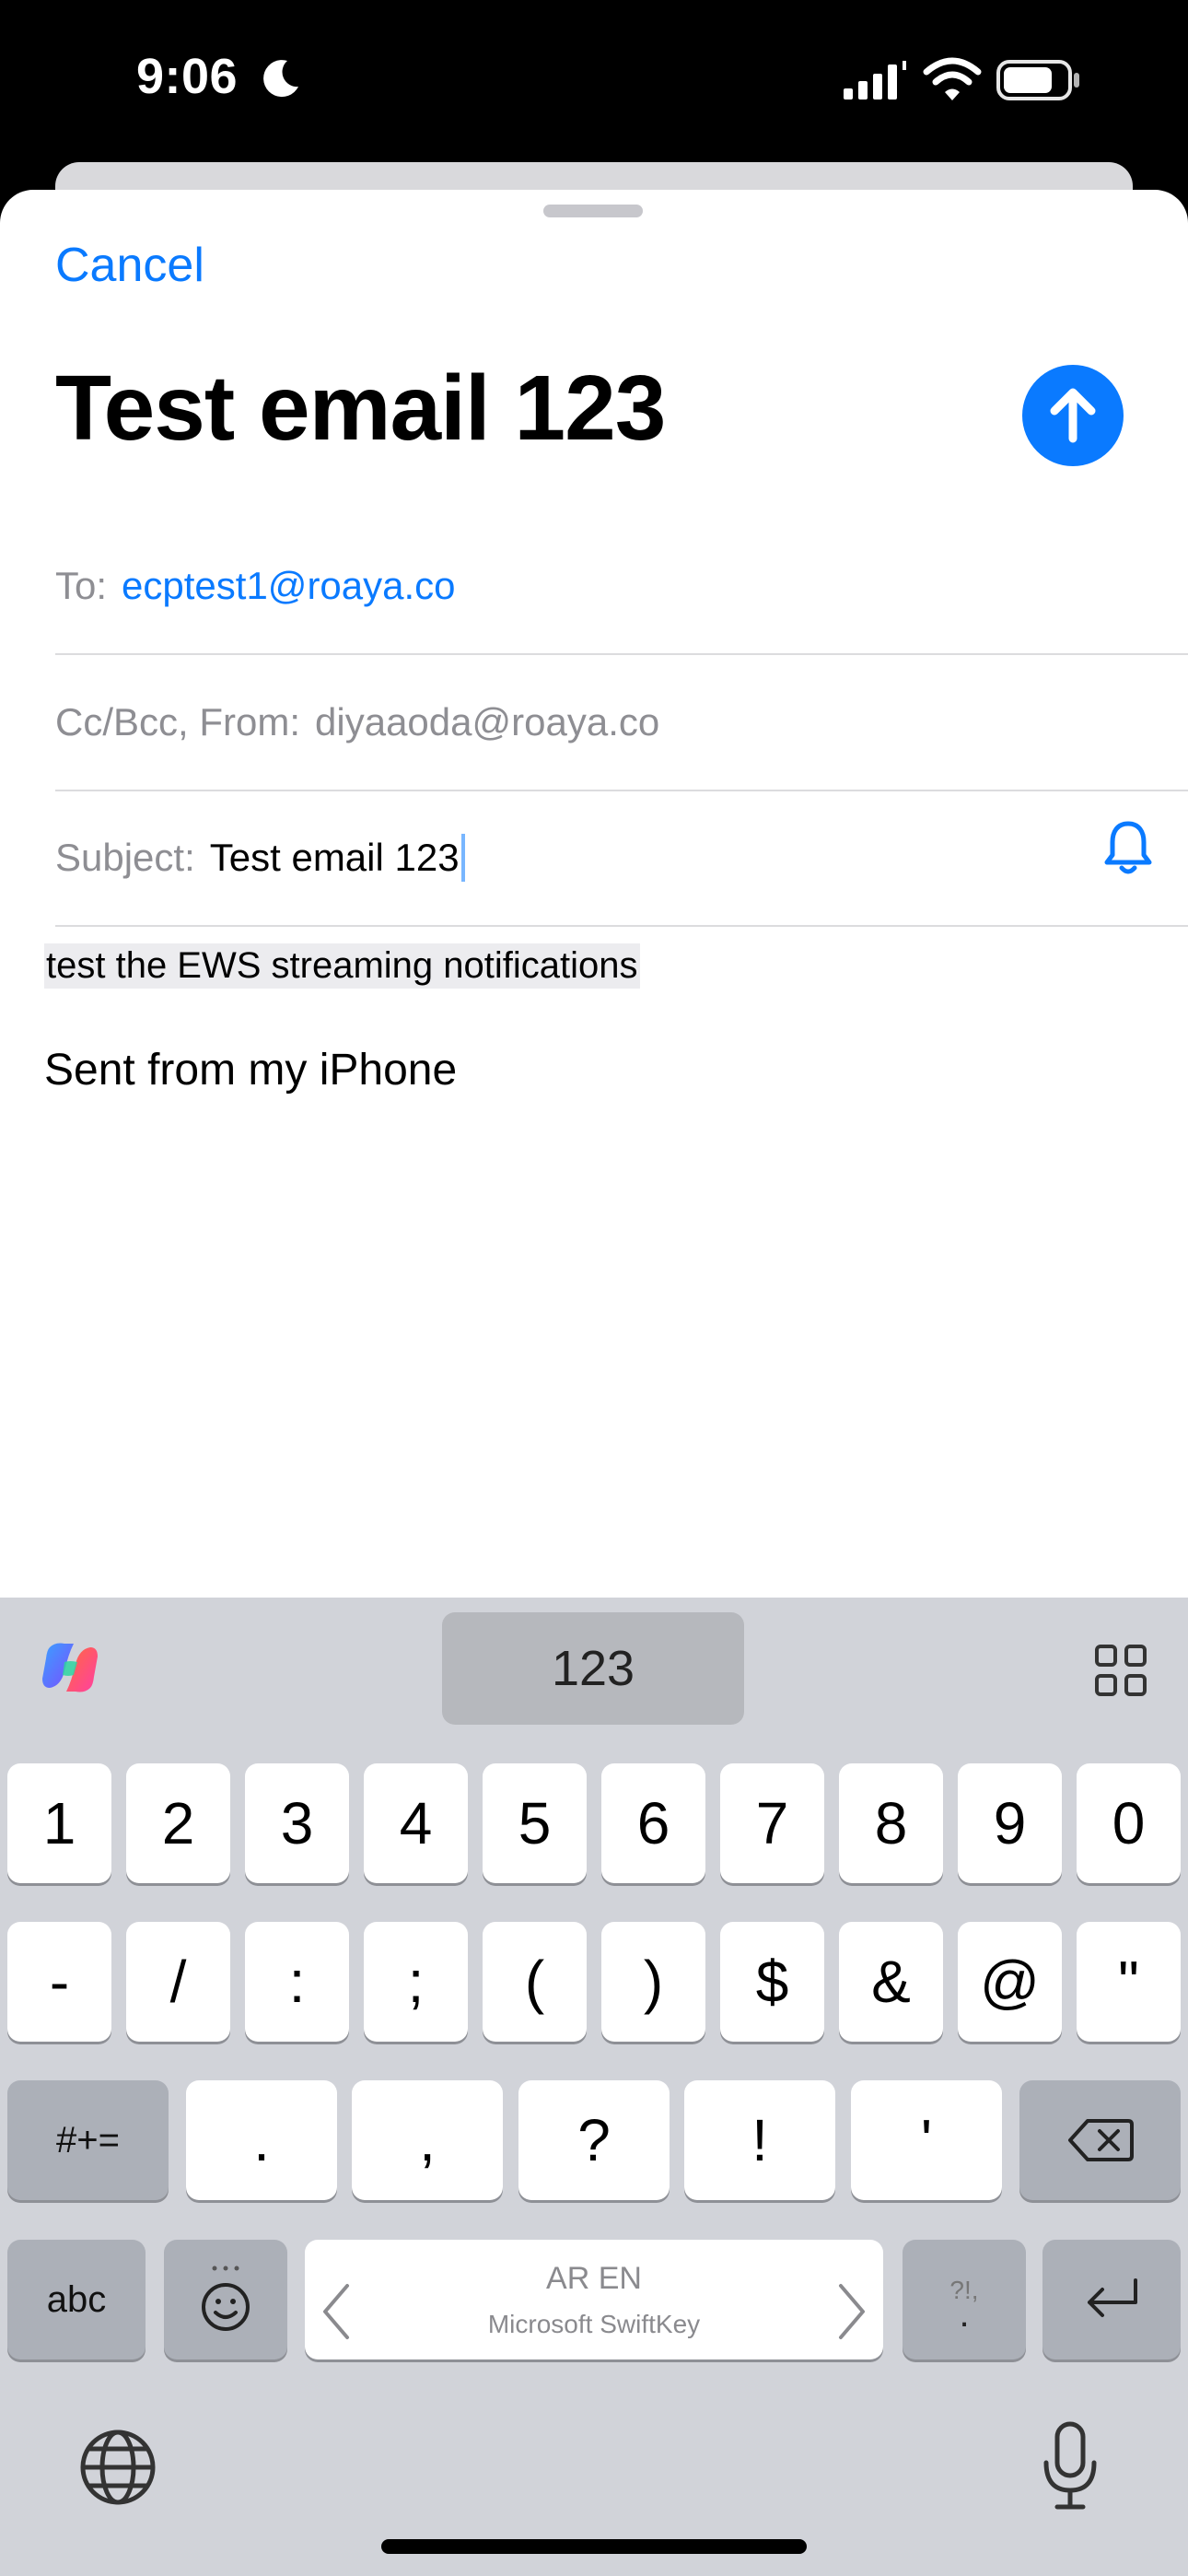  Describe the element at coordinates (594, 2323) in the screenshot. I see `space-brand: Microsoft SwiftKey` at that location.